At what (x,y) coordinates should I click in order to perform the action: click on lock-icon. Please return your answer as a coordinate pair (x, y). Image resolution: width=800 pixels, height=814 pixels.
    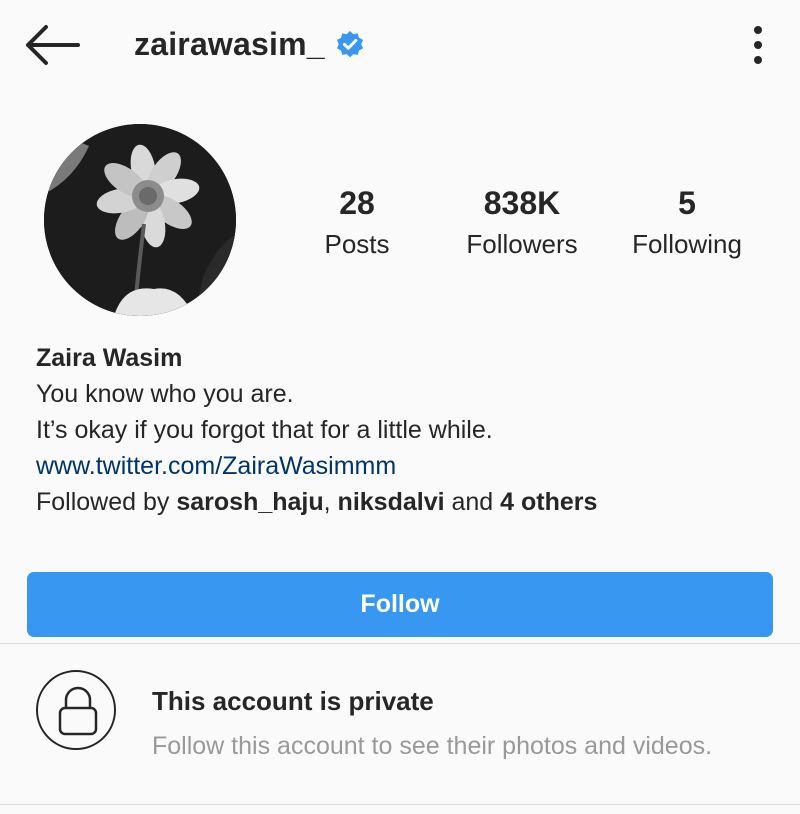
    Looking at the image, I should click on (78, 711).